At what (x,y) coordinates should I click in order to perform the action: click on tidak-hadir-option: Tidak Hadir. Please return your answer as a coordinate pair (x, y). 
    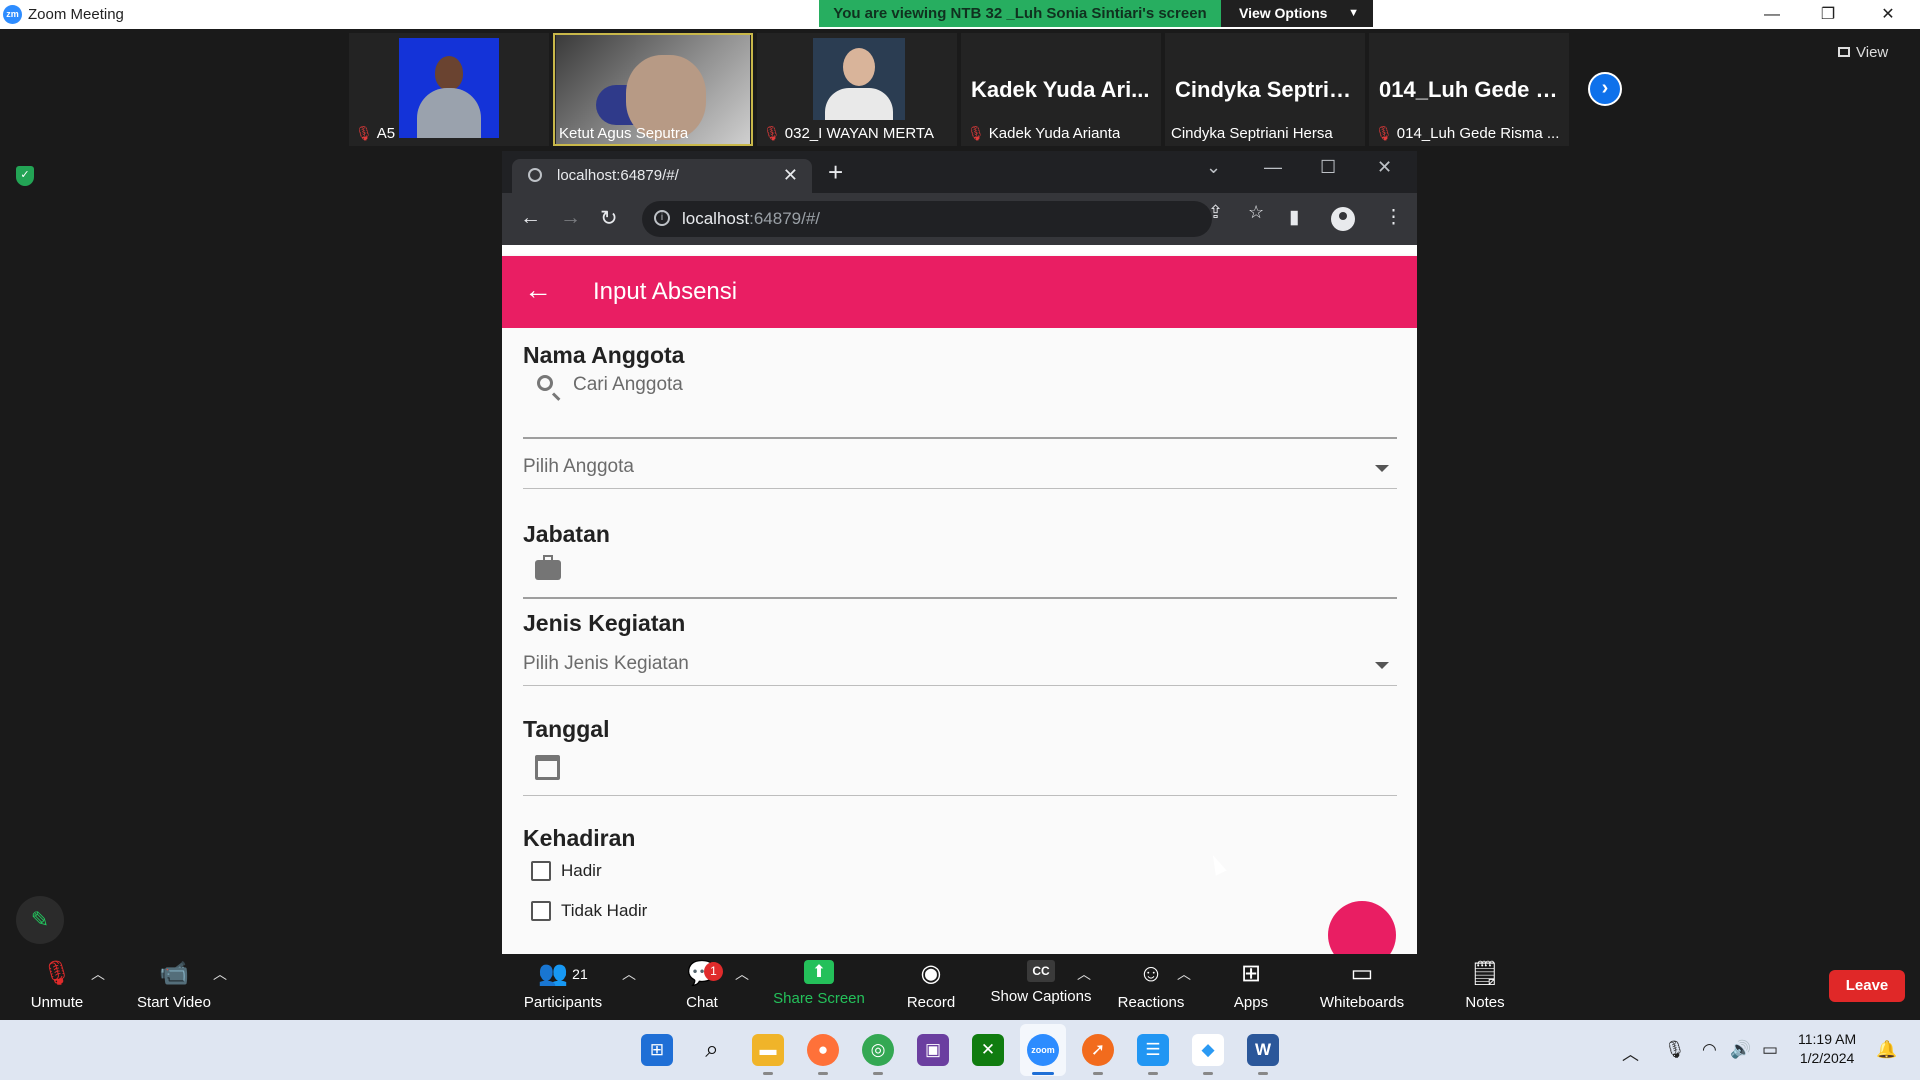
    Looking at the image, I should click on (589, 911).